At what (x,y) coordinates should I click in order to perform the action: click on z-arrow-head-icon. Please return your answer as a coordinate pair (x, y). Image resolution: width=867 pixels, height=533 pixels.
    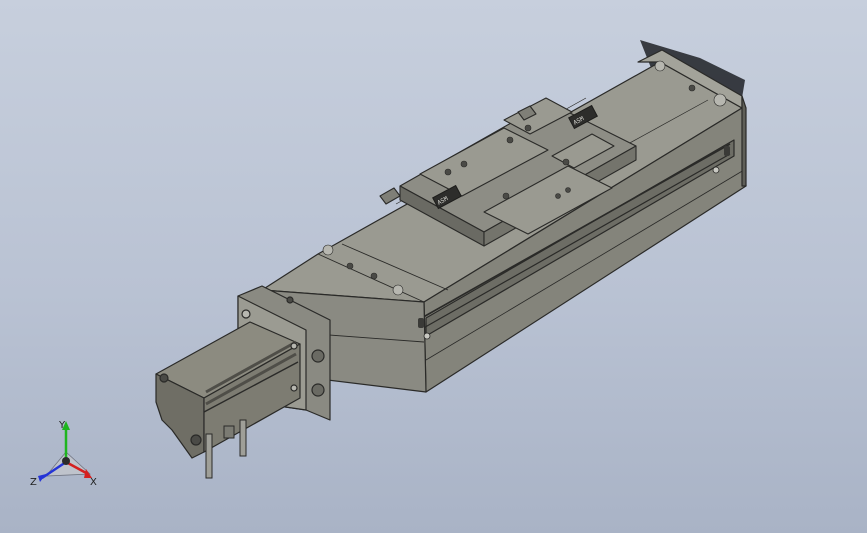
    Looking at the image, I should click on (42, 478).